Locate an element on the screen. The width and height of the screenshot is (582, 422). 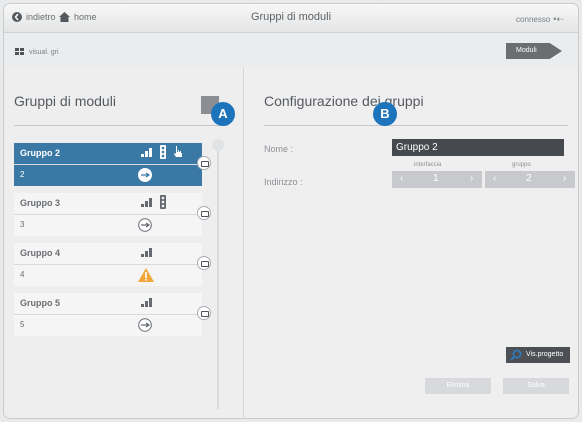
usb-icon: •⇠ is located at coordinates (558, 19).